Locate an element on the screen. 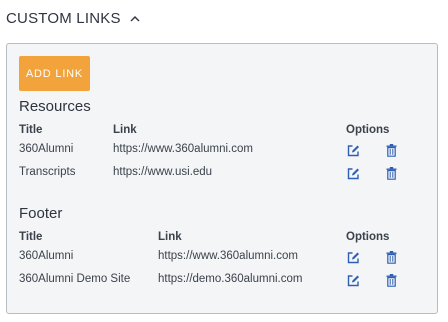 The height and width of the screenshot is (322, 448). add-link-button: ADD LINK is located at coordinates (54, 73).